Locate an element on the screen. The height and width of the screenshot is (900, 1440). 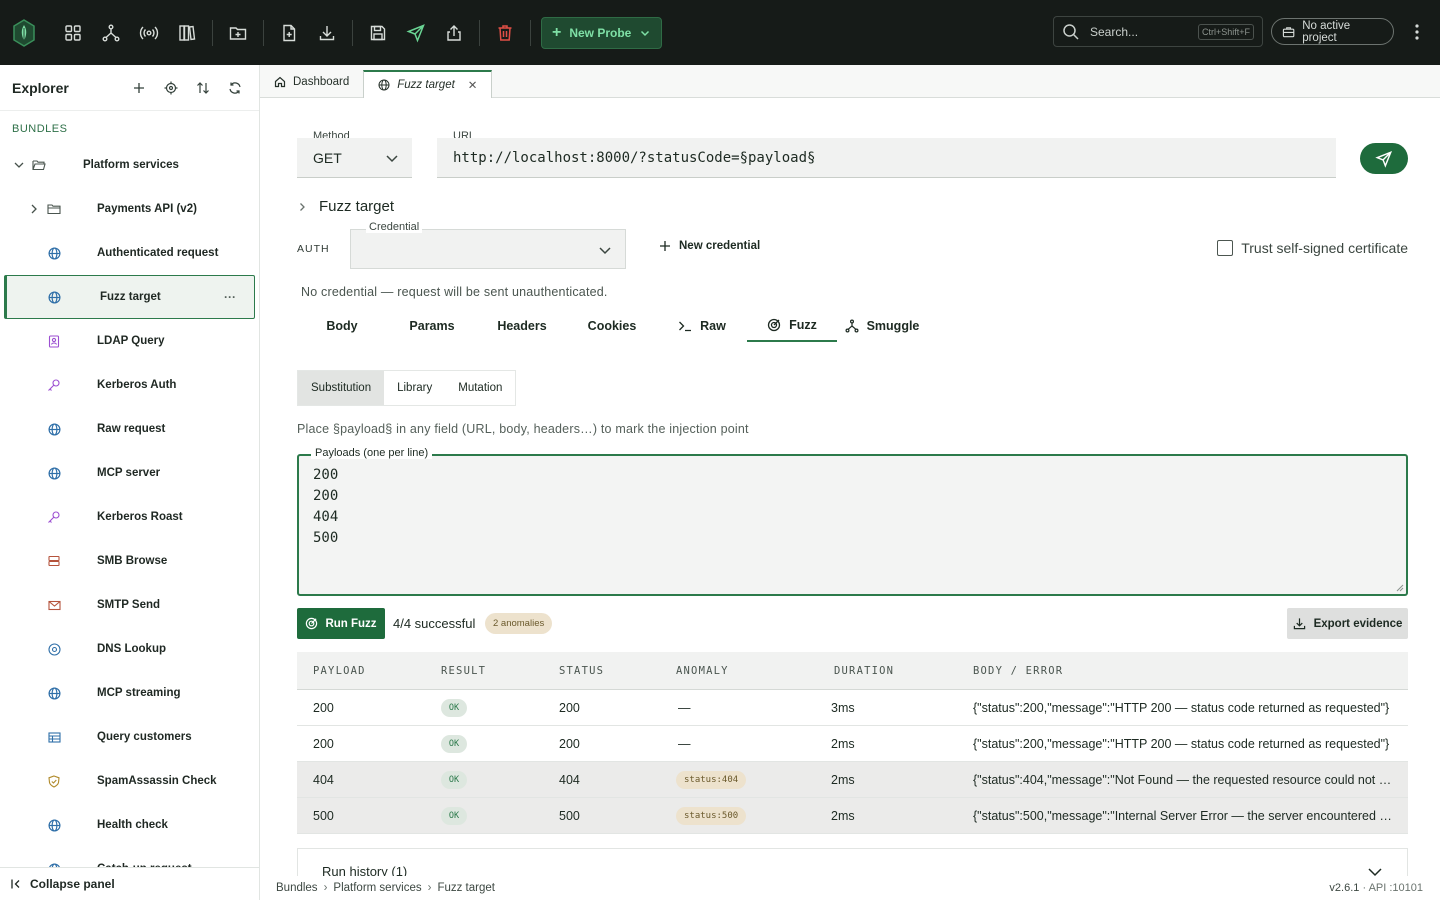
method-value: GET is located at coordinates (327, 157).